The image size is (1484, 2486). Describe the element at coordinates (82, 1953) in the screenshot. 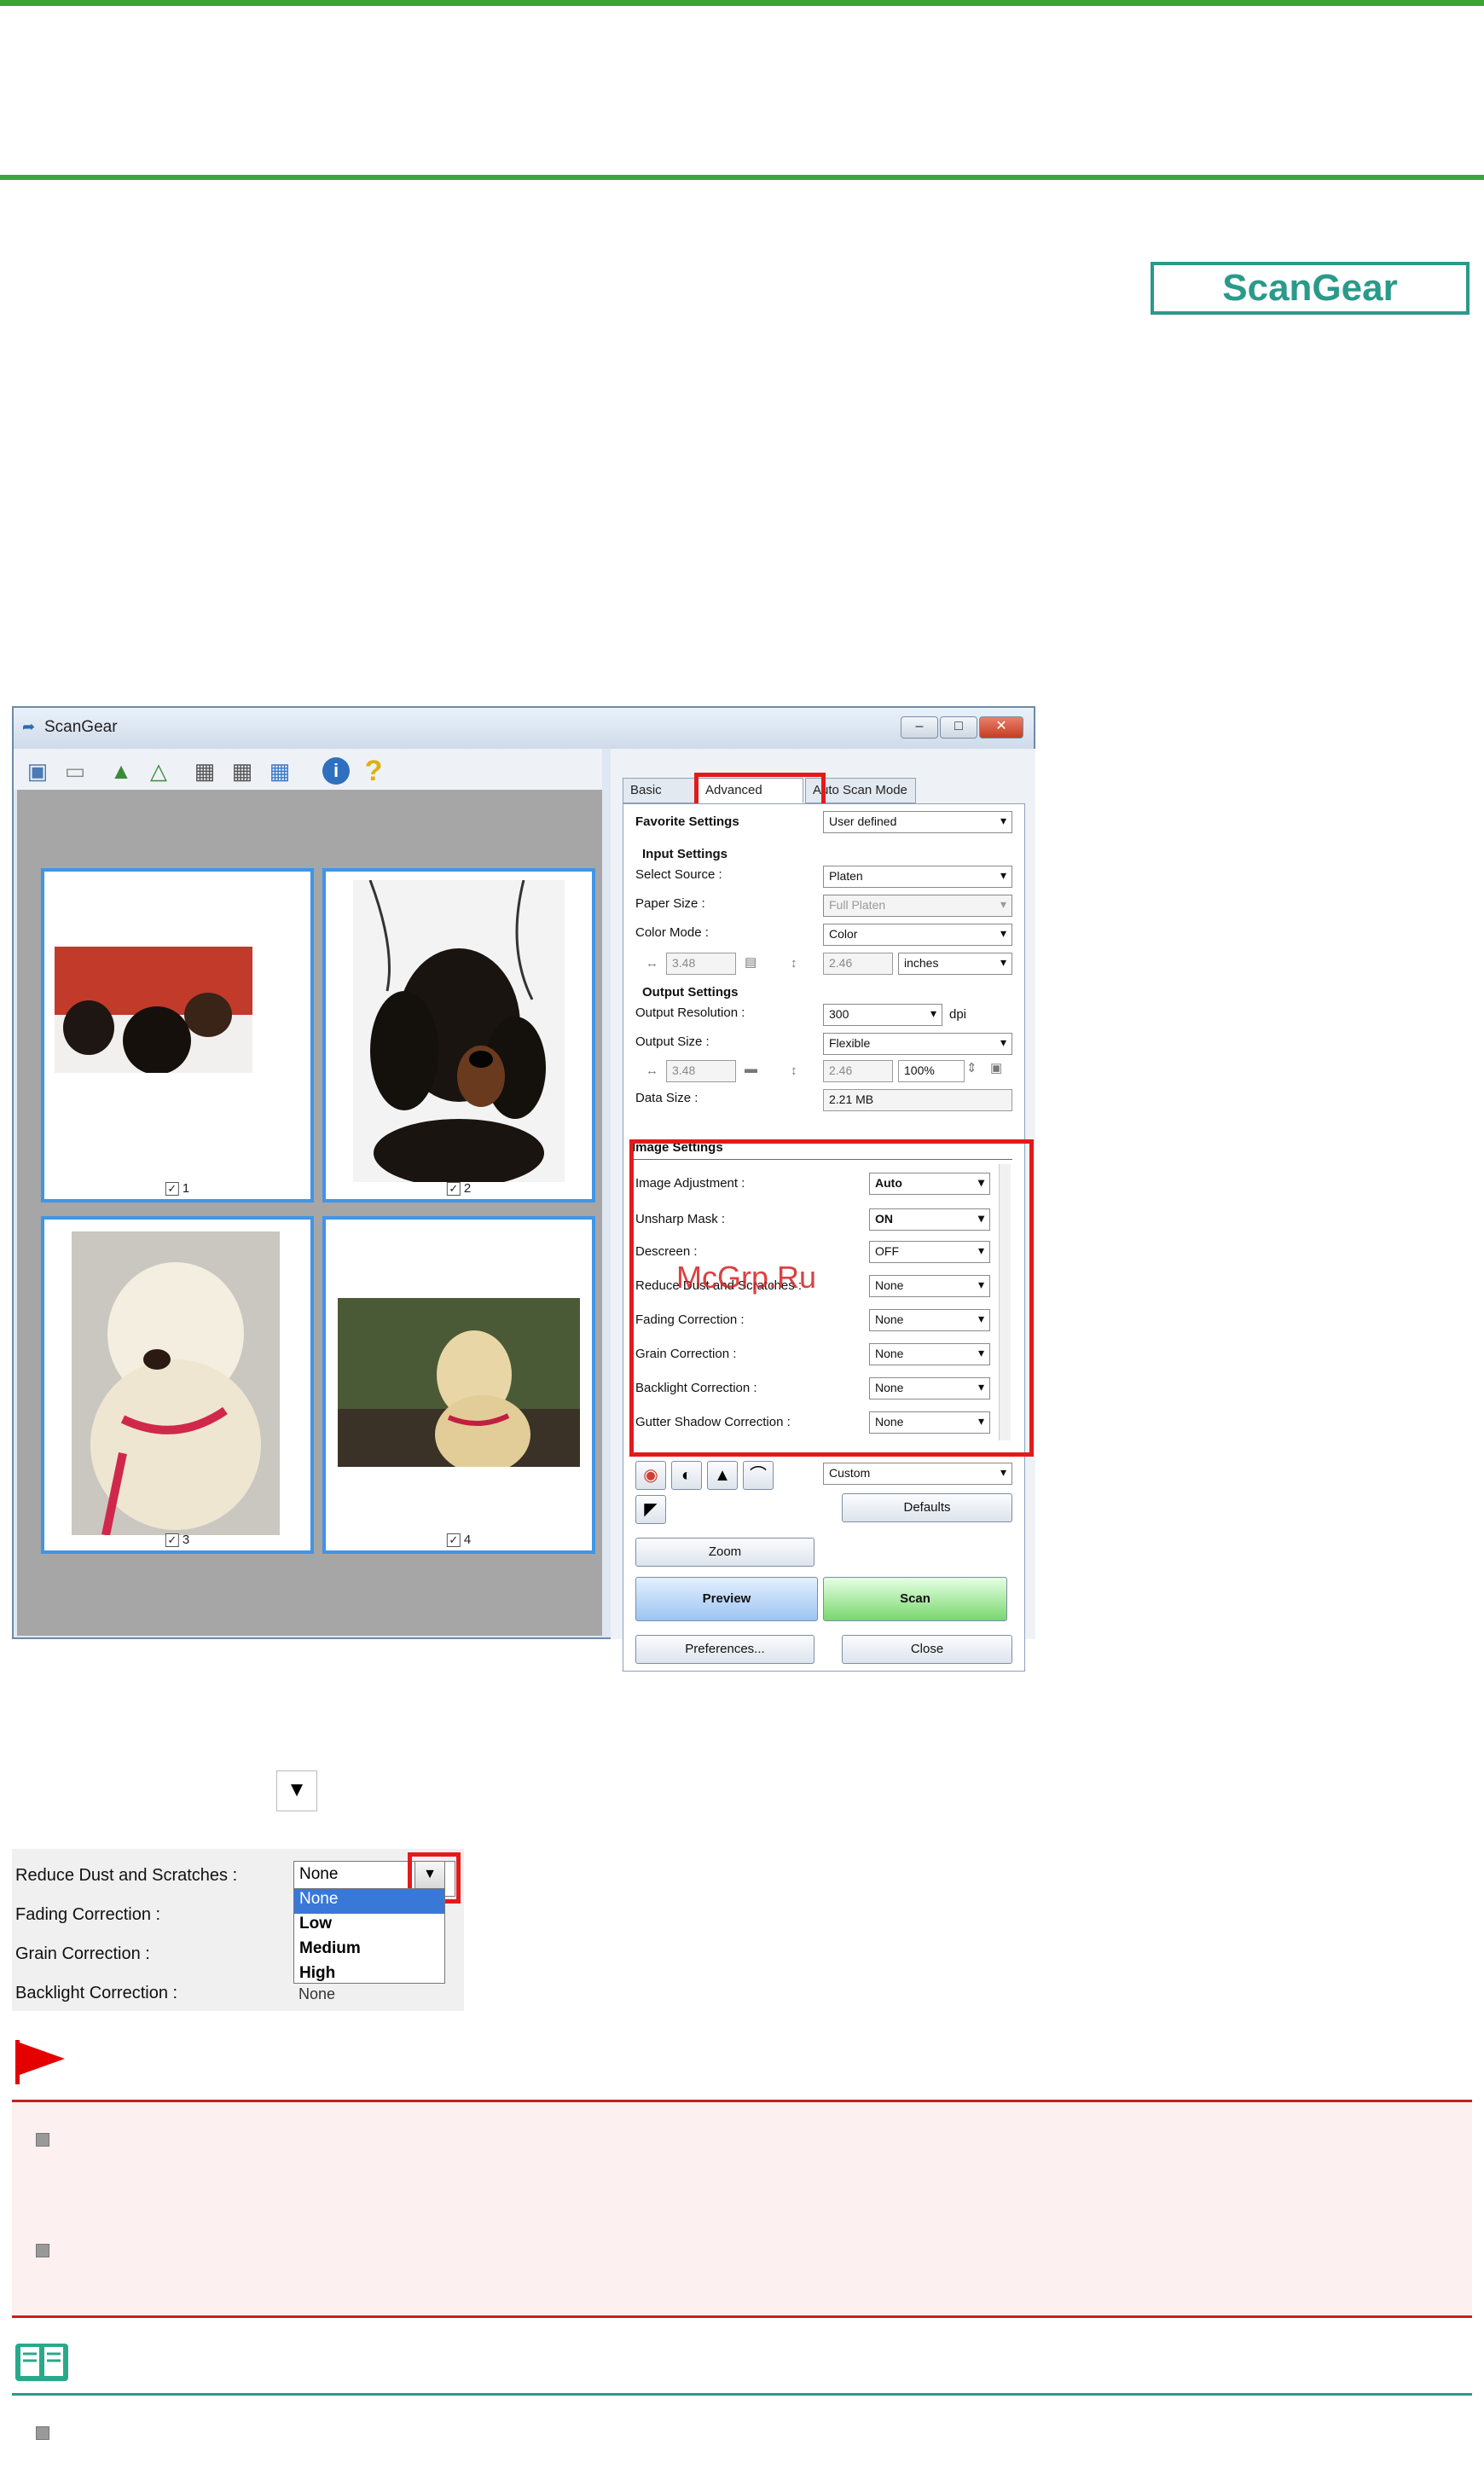

I see `crop-grain-label: Grain Correction :` at that location.